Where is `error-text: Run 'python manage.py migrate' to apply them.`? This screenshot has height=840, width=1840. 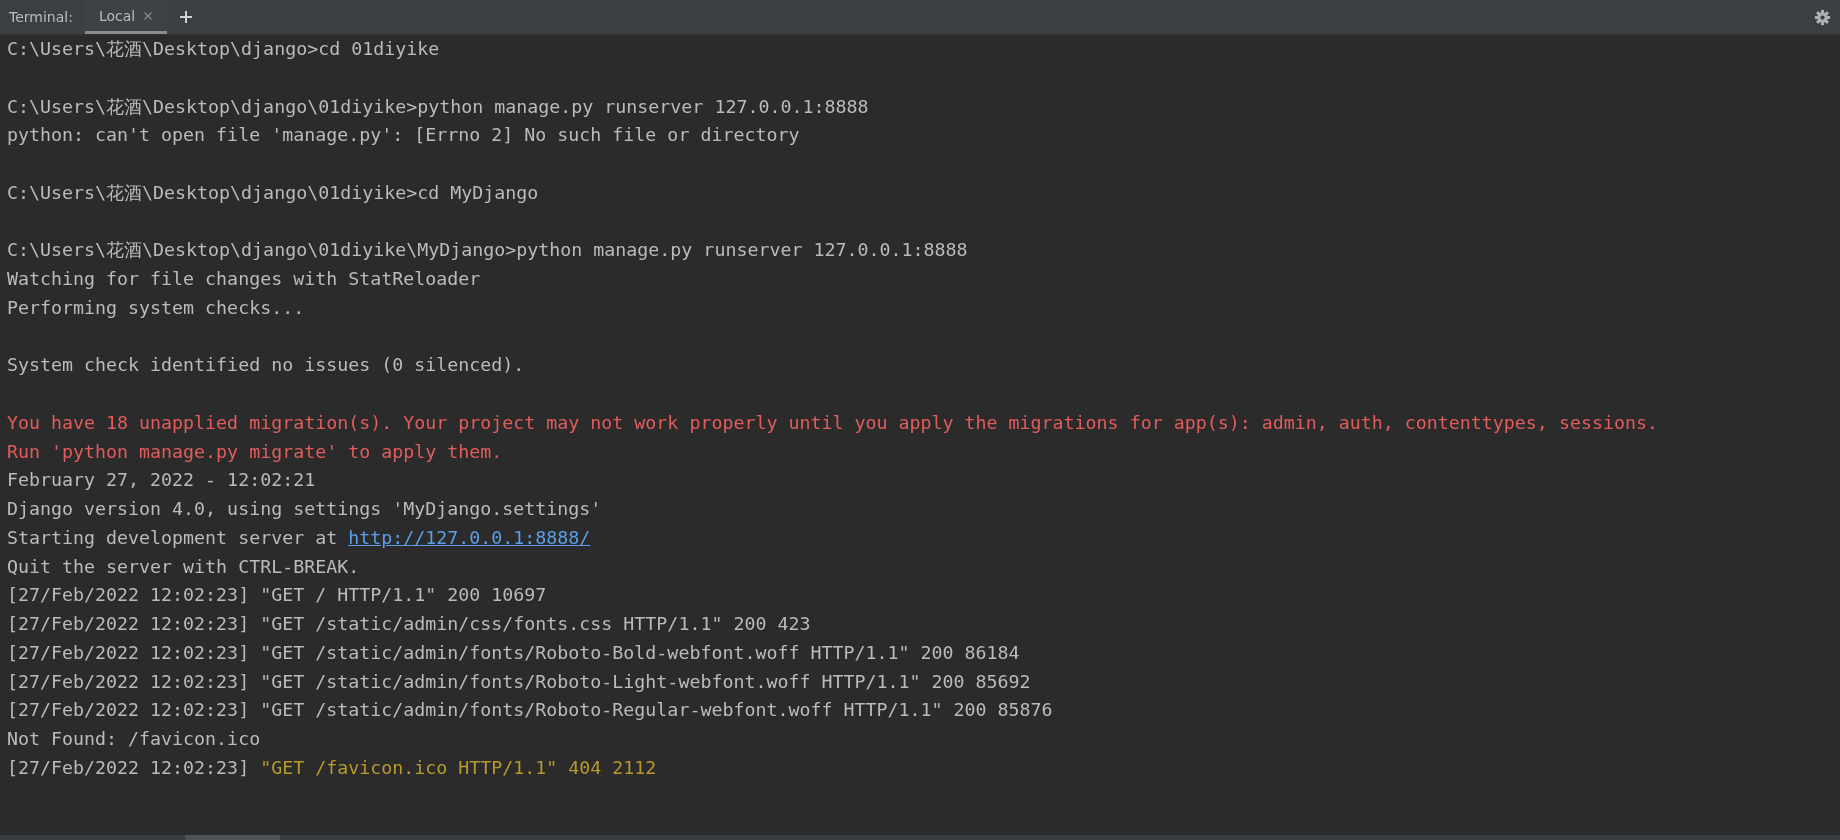
error-text: Run 'python manage.py migrate' to apply them. is located at coordinates (255, 451).